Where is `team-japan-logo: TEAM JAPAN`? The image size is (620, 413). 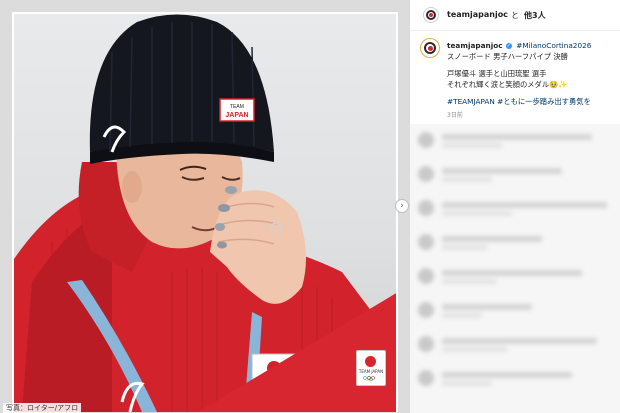
team-japan-logo: TEAM JAPAN is located at coordinates (371, 368).